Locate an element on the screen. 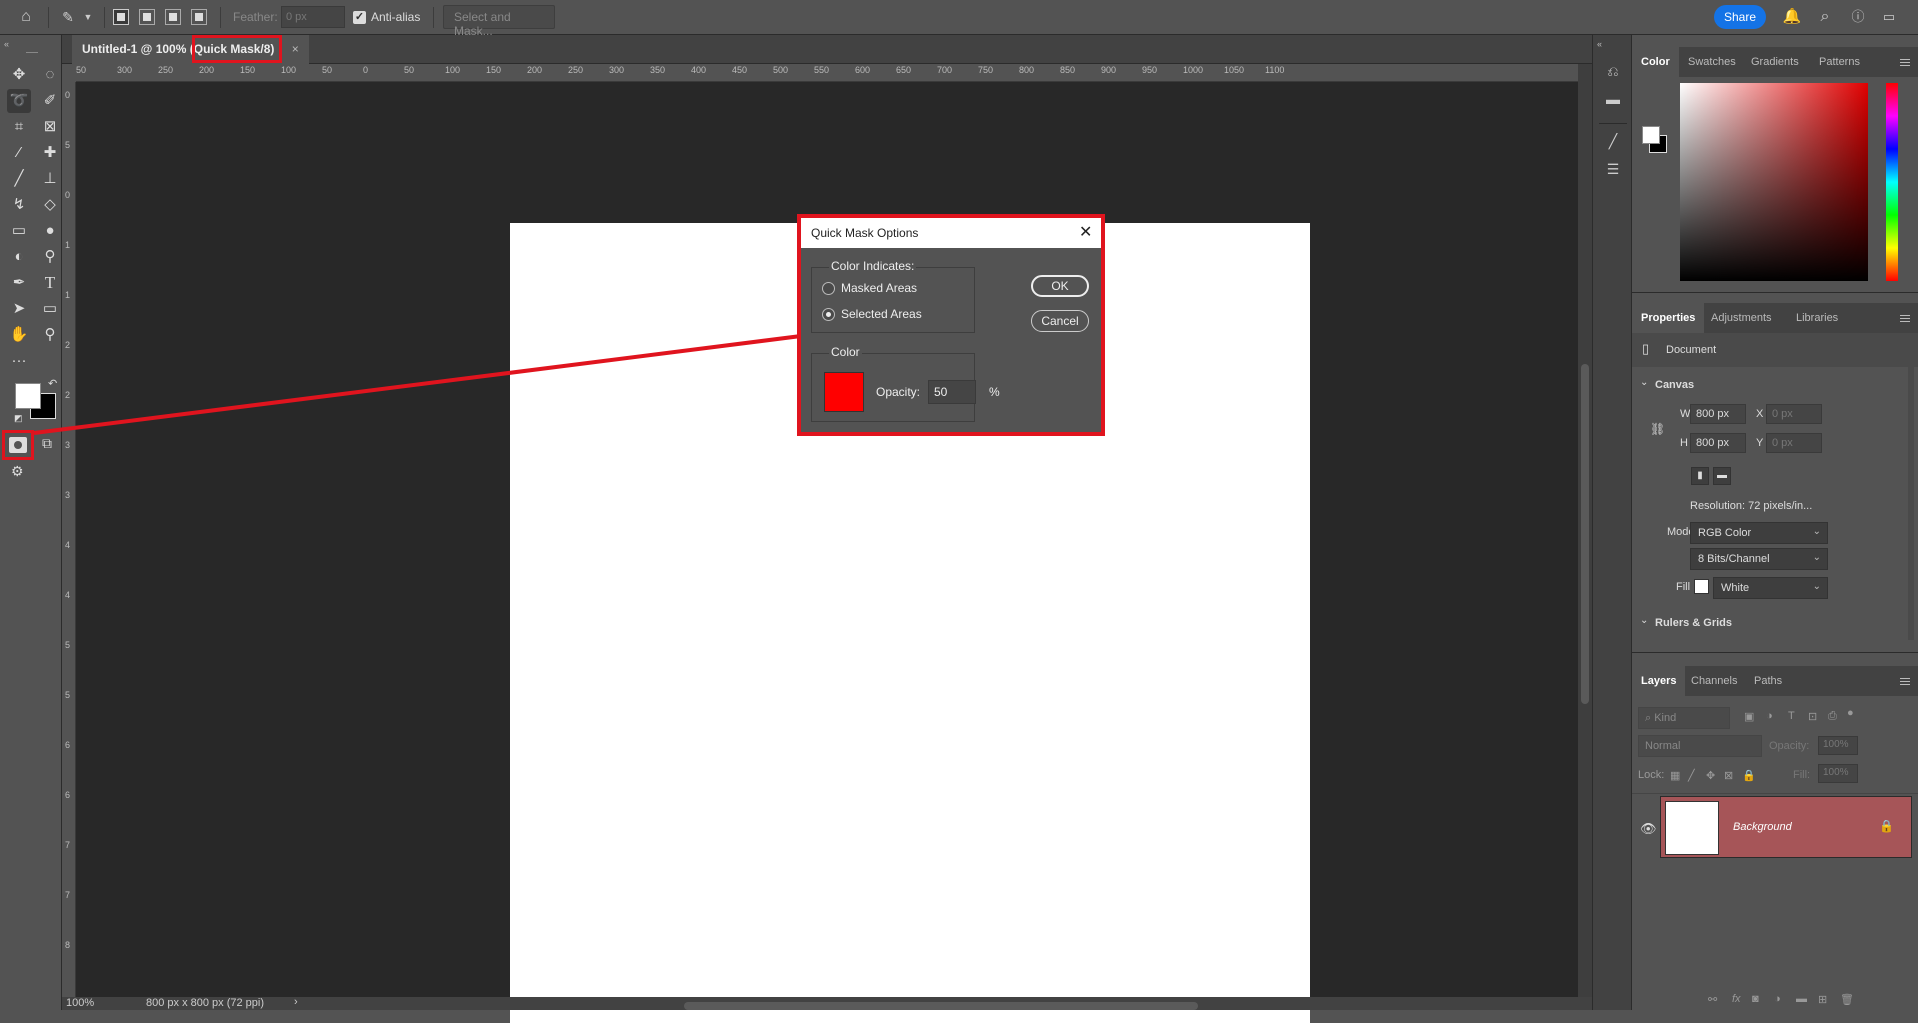 The height and width of the screenshot is (1023, 1918). masked-areas-radio is located at coordinates (828, 288).